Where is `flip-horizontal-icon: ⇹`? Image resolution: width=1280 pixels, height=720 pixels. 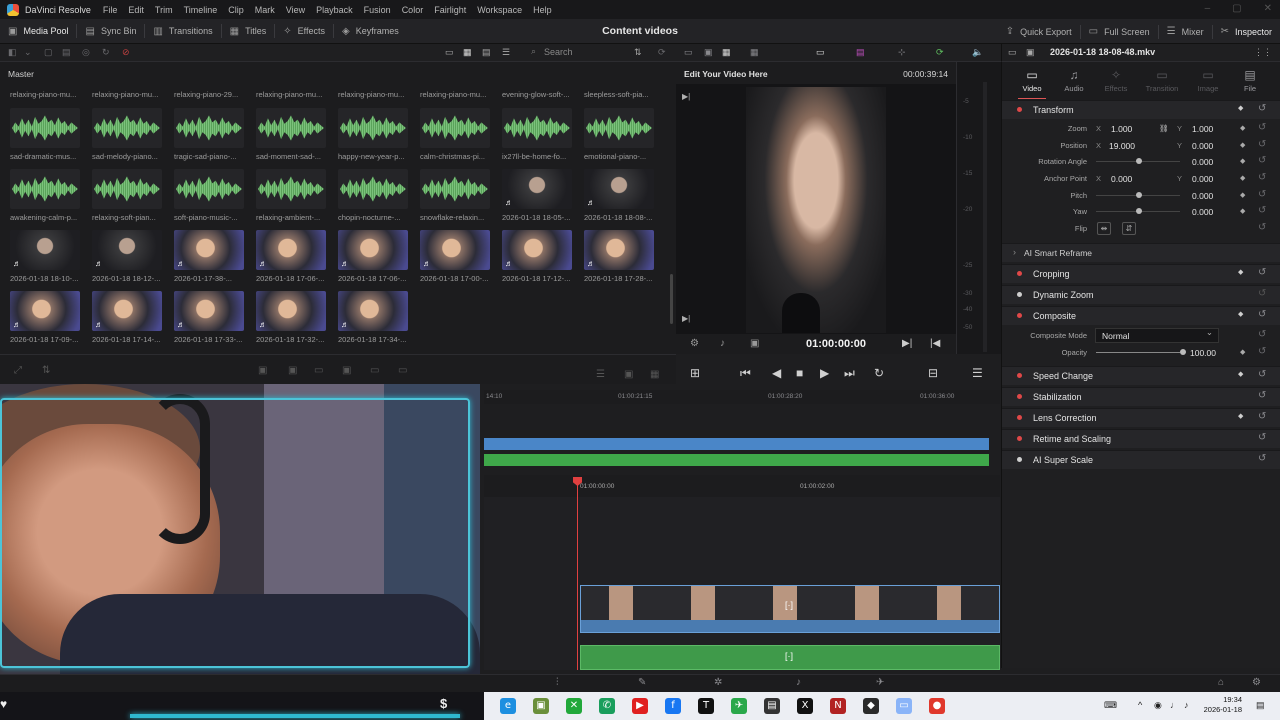 flip-horizontal-icon: ⇹ is located at coordinates (1104, 228).